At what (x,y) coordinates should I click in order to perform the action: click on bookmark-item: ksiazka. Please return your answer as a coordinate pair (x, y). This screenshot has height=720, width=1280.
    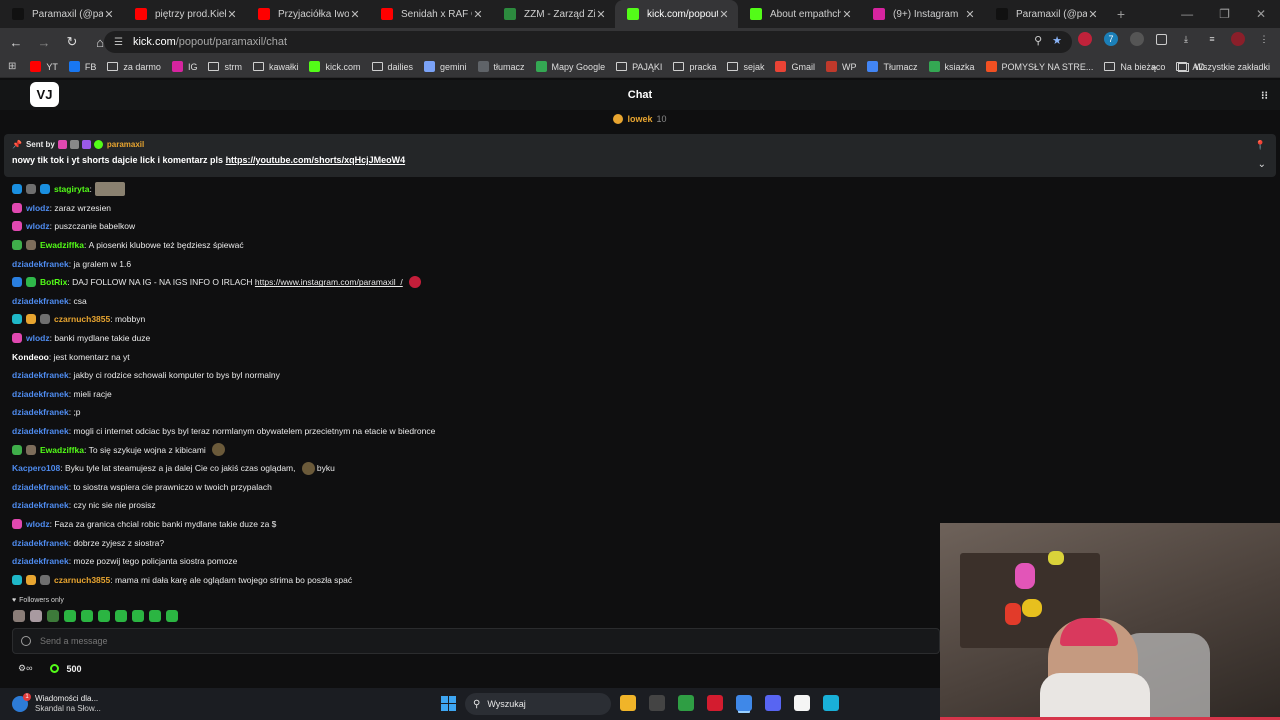
    Looking at the image, I should click on (951, 66).